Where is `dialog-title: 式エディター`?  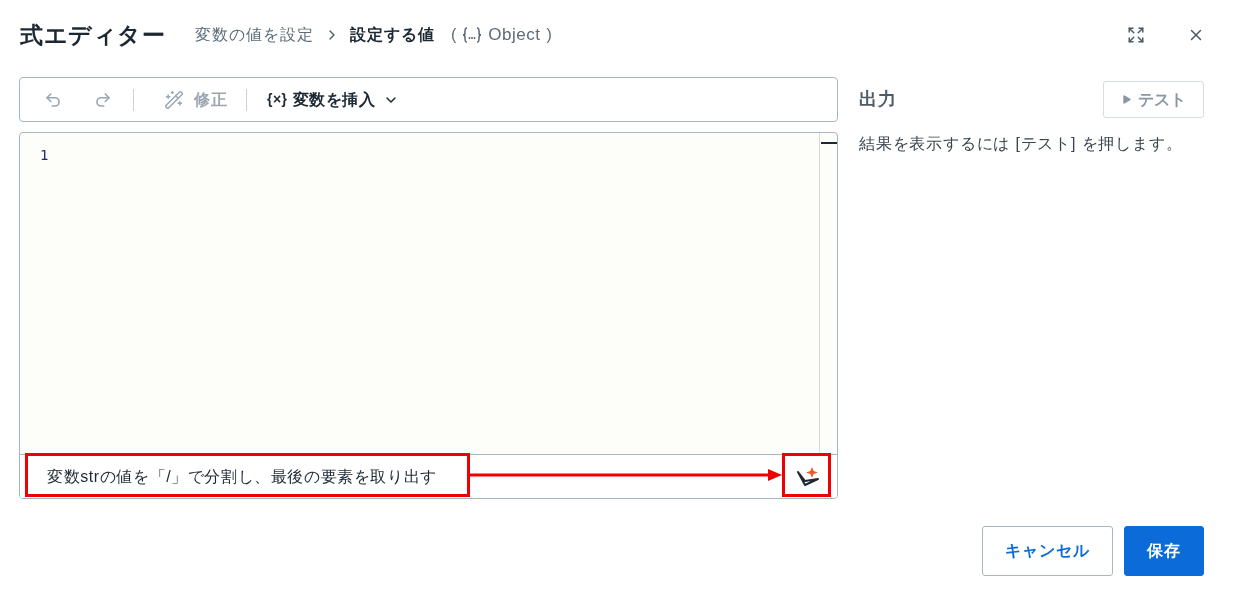
dialog-title: 式エディター is located at coordinates (92, 35).